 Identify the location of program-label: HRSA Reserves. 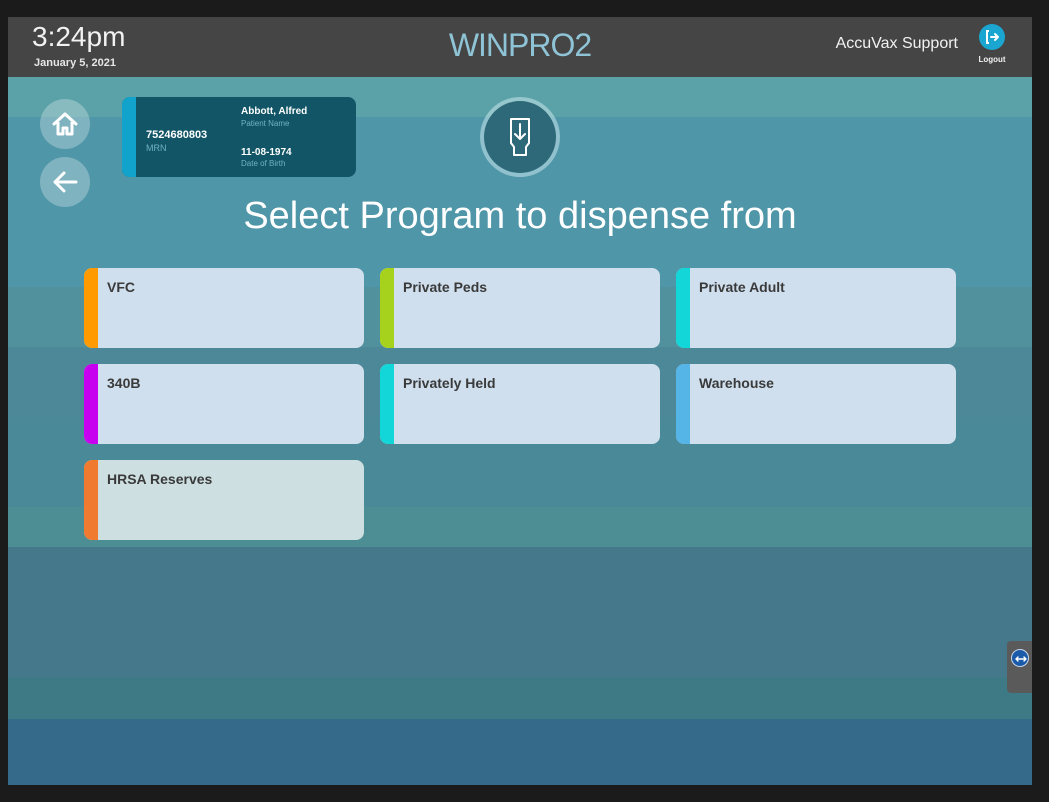
(160, 479).